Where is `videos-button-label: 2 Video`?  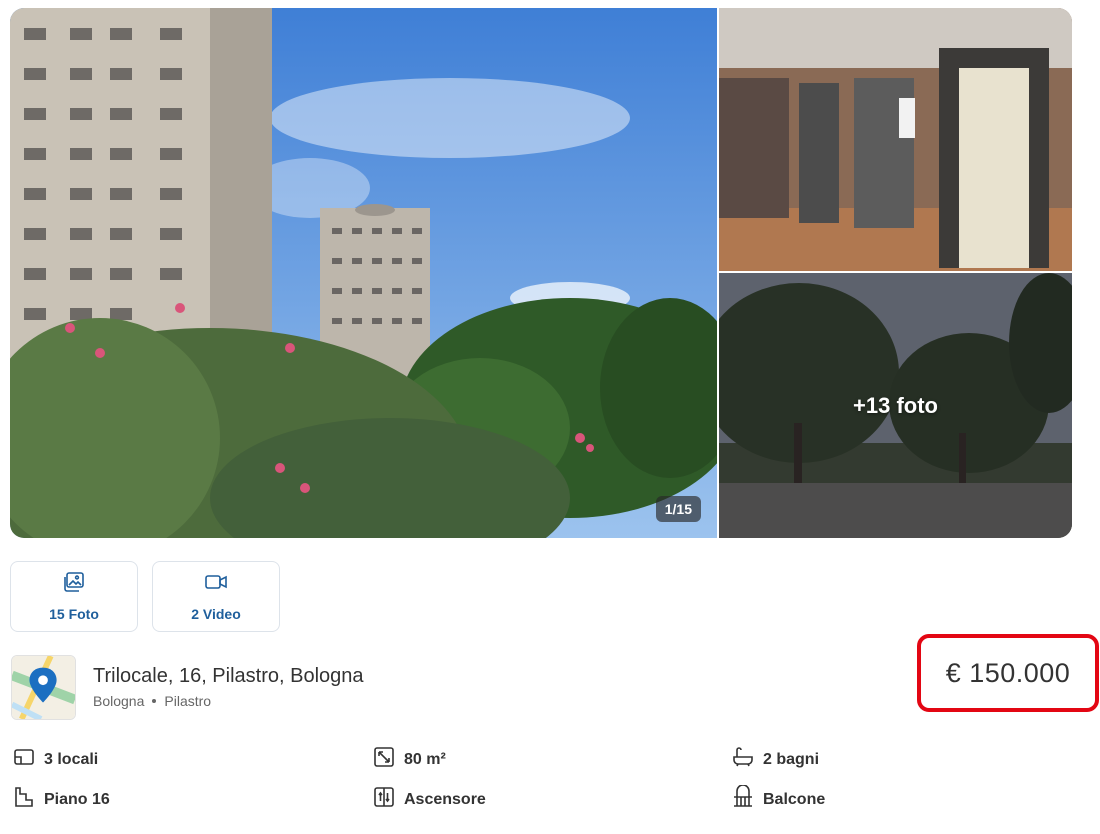
videos-button-label: 2 Video is located at coordinates (216, 614).